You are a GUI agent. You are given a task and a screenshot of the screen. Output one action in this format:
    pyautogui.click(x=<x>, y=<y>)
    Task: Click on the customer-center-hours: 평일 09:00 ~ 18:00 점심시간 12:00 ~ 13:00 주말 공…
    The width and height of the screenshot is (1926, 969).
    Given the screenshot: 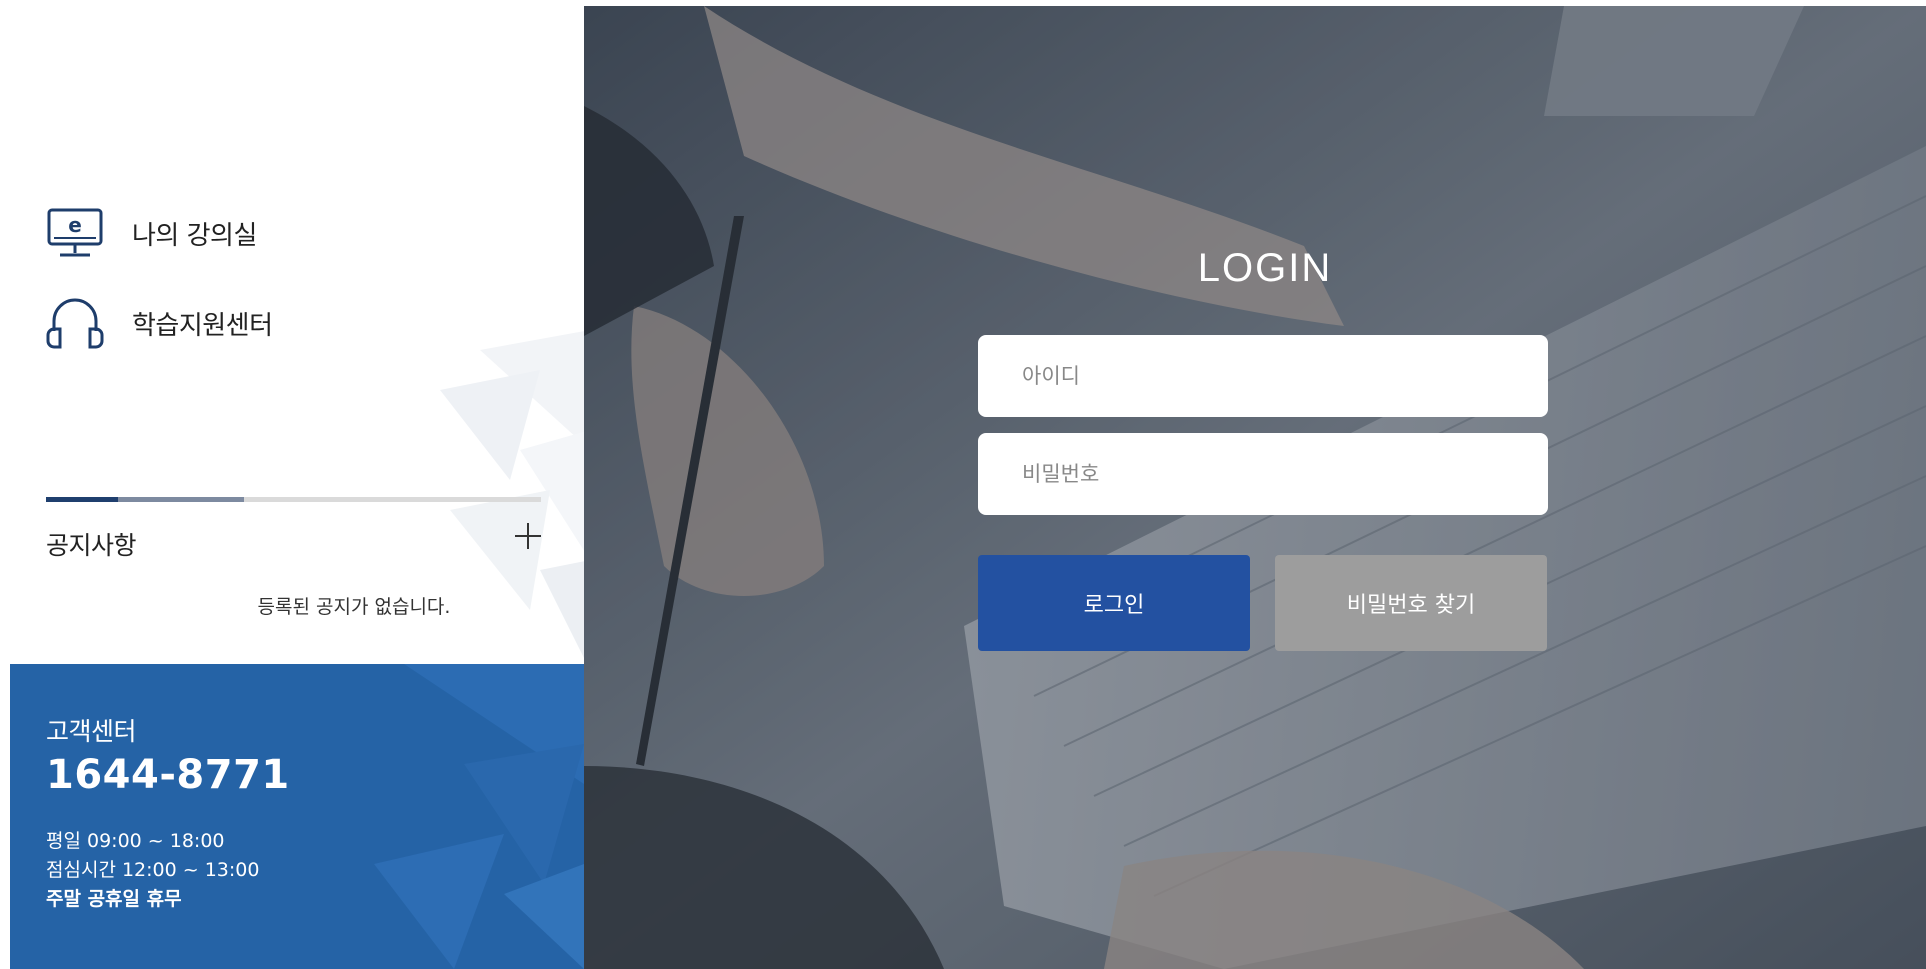 What is the action you would take?
    pyautogui.click(x=152, y=870)
    